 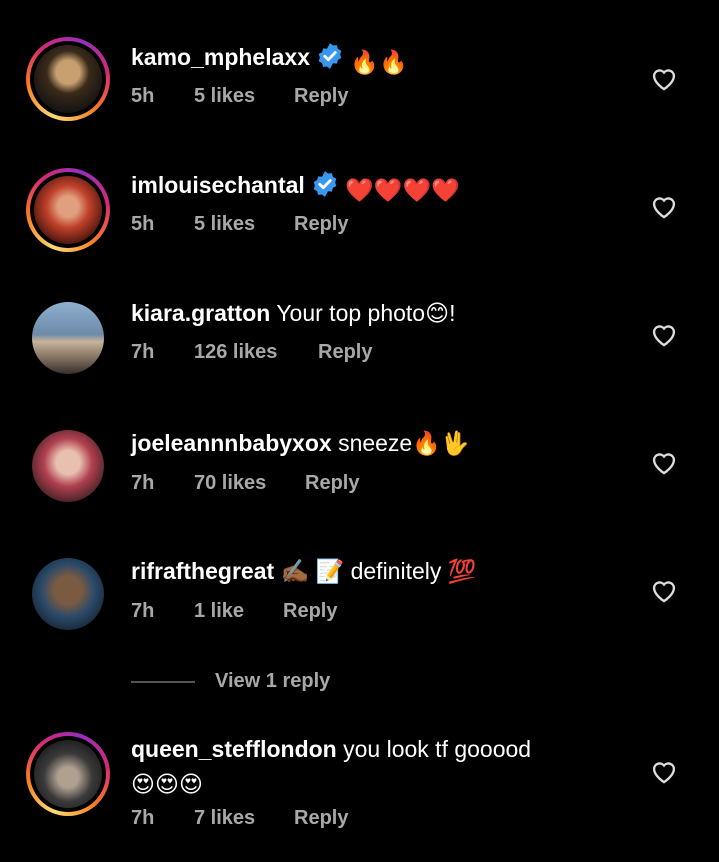 I want to click on divider, so click(x=163, y=681).